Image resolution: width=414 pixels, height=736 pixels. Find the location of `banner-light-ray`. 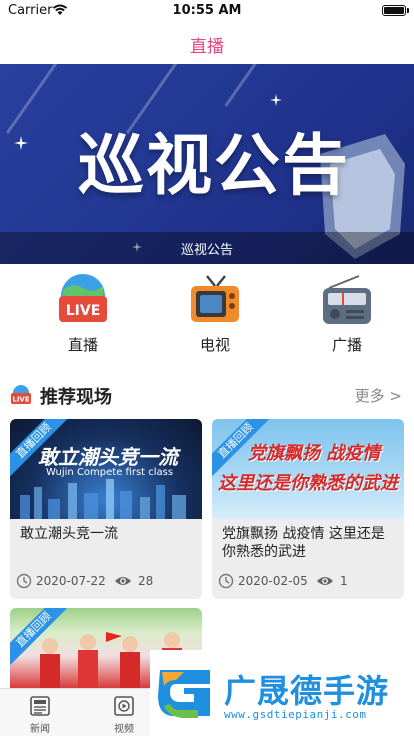

banner-light-ray is located at coordinates (41, 99).